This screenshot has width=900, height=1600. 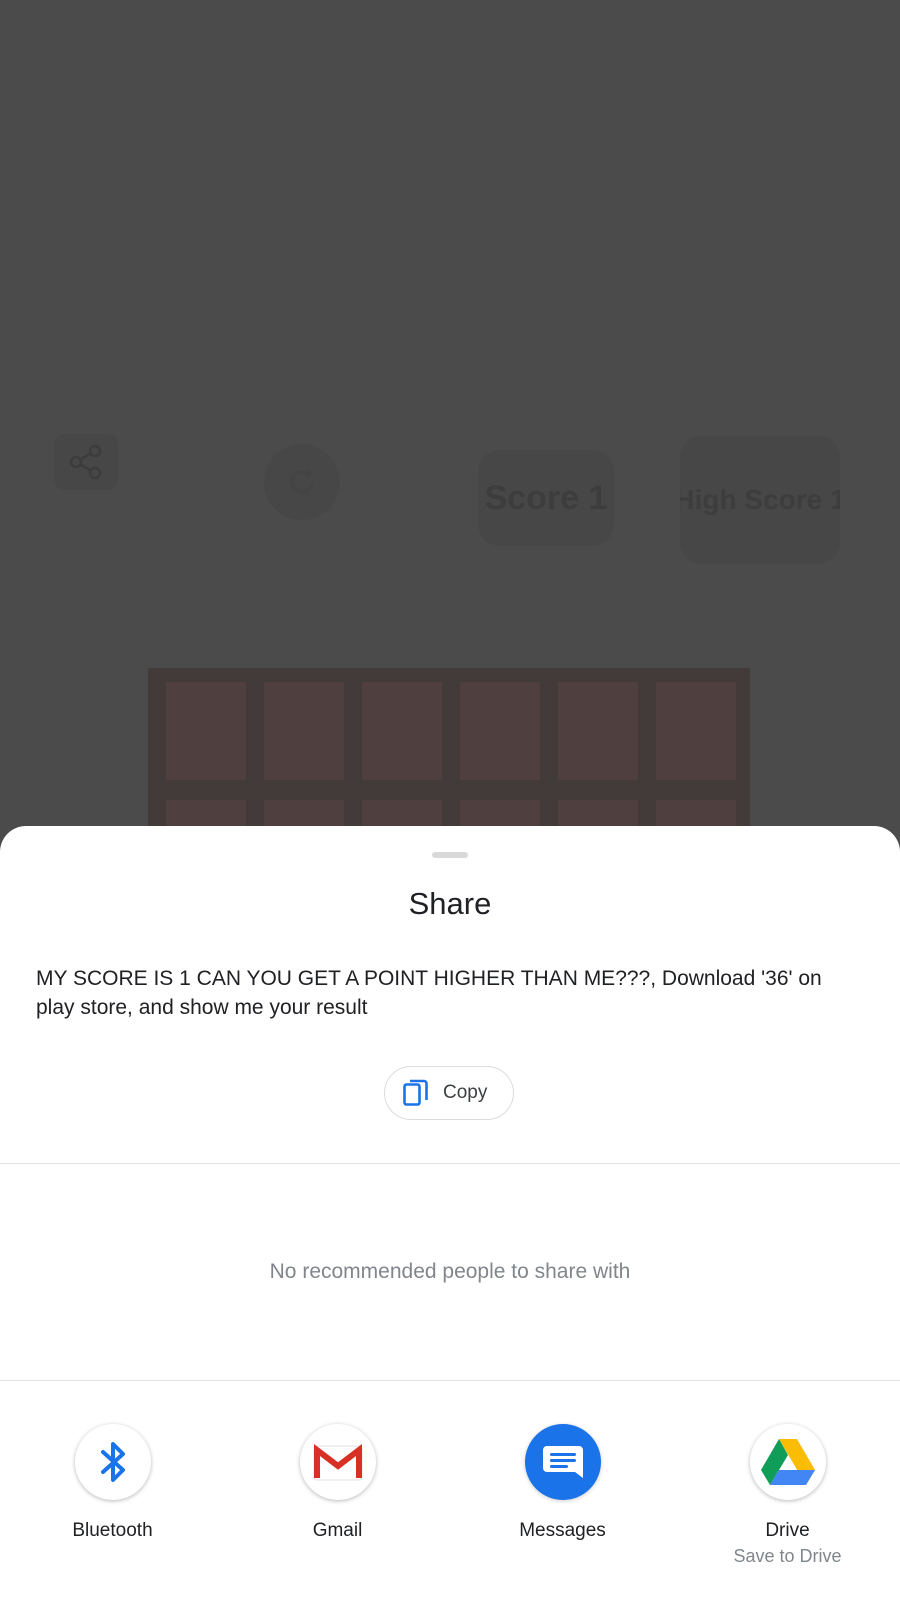 I want to click on share-target-sublabel: Save to Drive, so click(x=787, y=1556).